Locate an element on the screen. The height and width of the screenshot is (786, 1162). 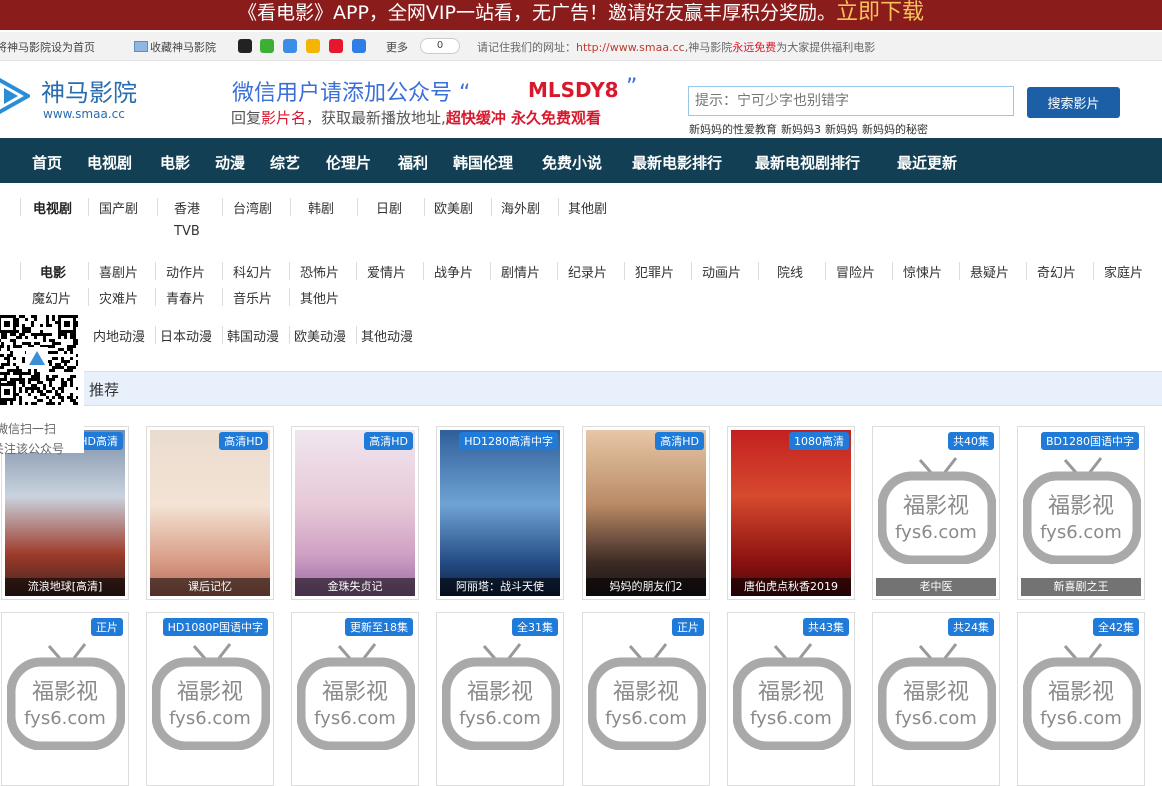
movie-card: HD1280高清中字 阿丽塔：战斗天使 is located at coordinates (500, 513).